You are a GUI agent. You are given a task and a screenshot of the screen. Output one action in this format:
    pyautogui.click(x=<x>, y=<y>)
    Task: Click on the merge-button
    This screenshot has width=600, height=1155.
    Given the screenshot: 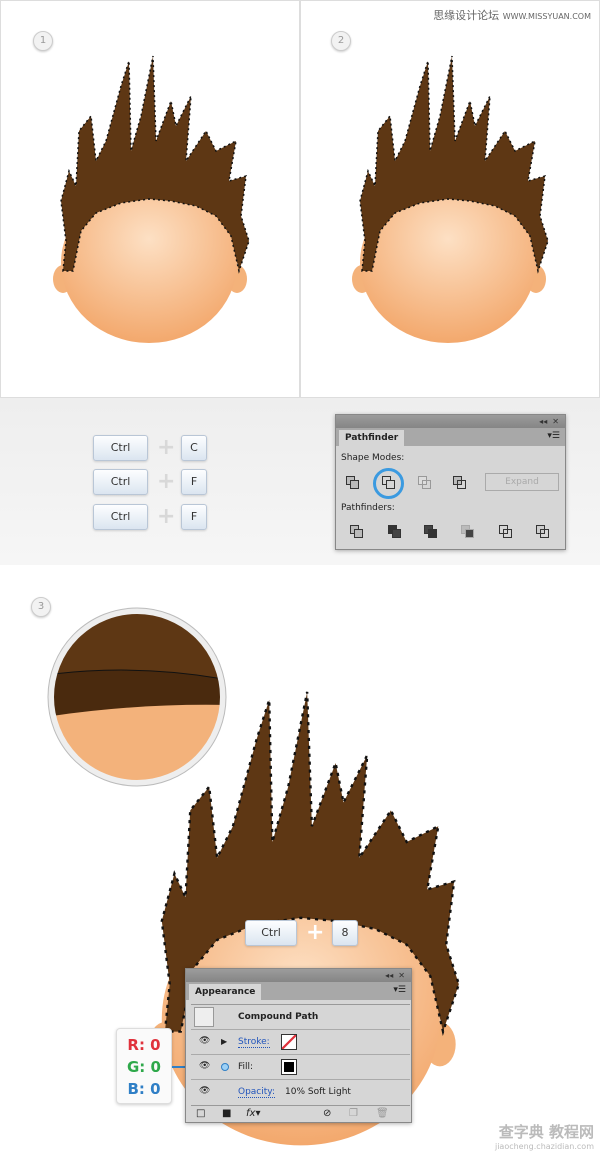 What is the action you would take?
    pyautogui.click(x=431, y=532)
    